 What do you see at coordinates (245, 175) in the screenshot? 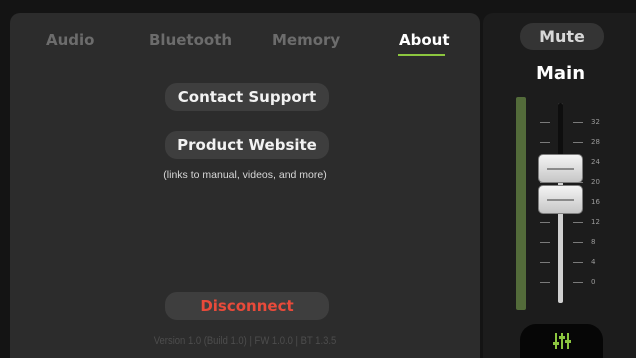
I see `links-note: (links to manual, videos, and more)` at bounding box center [245, 175].